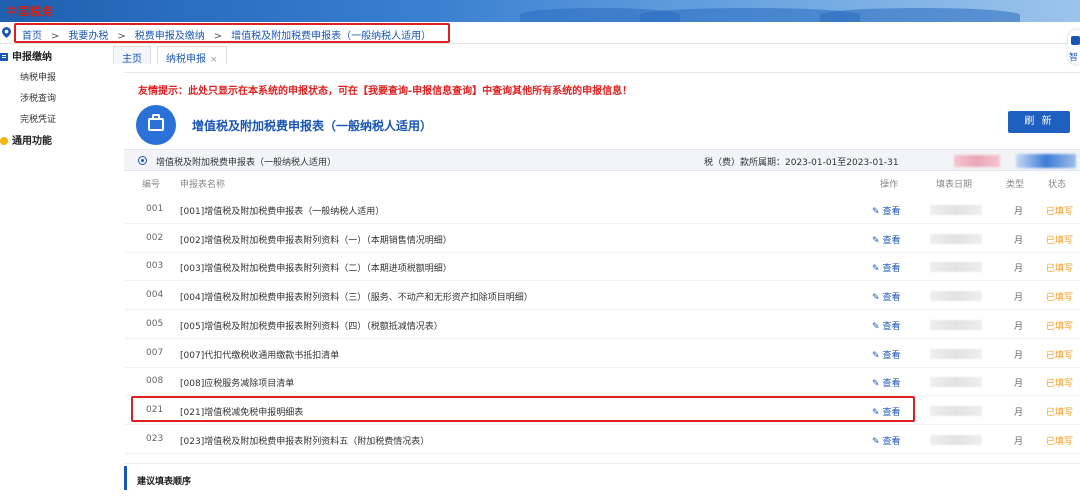 The image size is (1080, 504). Describe the element at coordinates (4, 57) in the screenshot. I see `filing-menu-icon` at that location.